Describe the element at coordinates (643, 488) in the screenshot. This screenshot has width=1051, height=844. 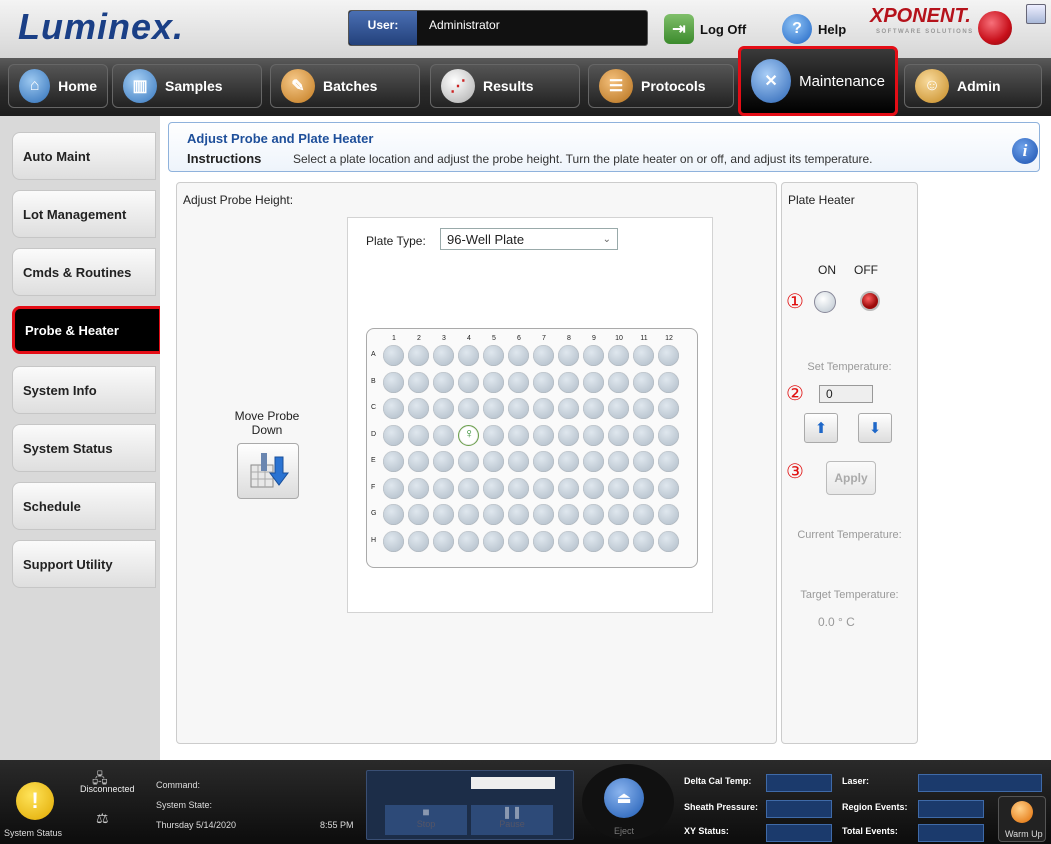
I see `well-F11` at that location.